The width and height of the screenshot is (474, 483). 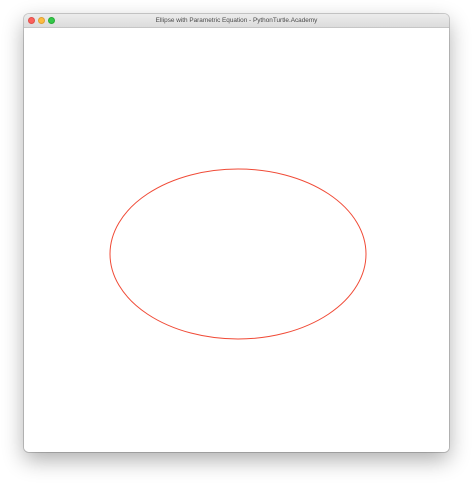 What do you see at coordinates (41, 20) in the screenshot?
I see `minimize-button` at bounding box center [41, 20].